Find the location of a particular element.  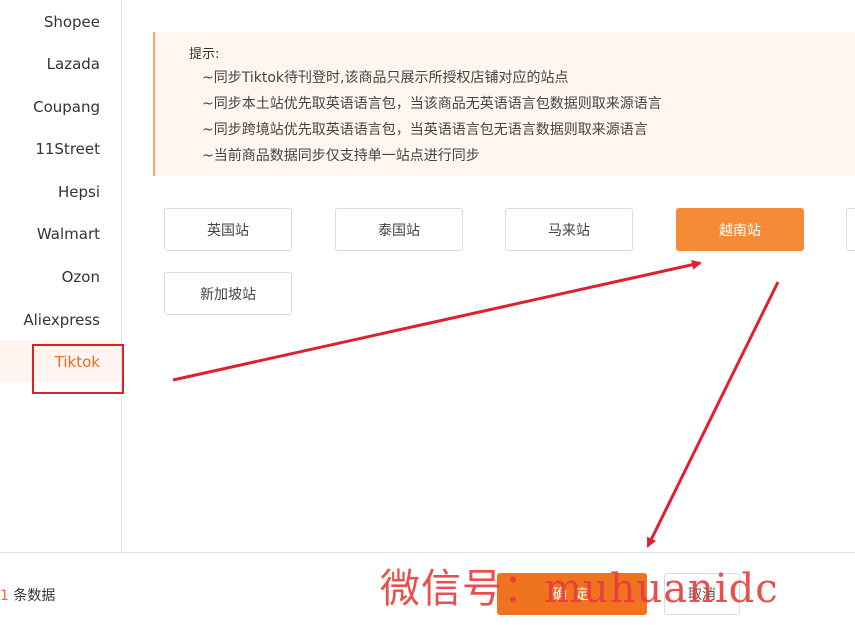

notice-line: ~当前商品数据同步仅支持单一站点进行同步 is located at coordinates (341, 156).